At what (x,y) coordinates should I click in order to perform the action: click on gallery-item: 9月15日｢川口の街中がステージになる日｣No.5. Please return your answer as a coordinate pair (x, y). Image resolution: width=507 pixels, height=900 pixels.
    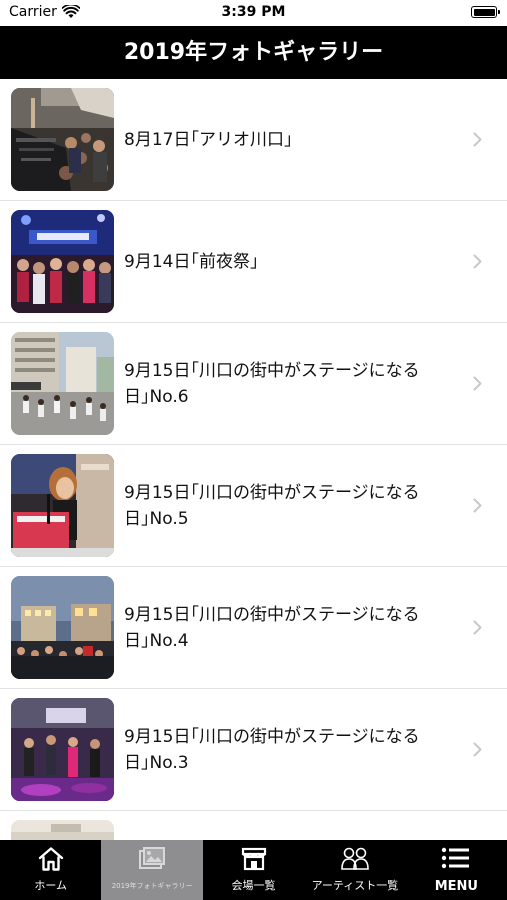
    Looking at the image, I should click on (253, 506).